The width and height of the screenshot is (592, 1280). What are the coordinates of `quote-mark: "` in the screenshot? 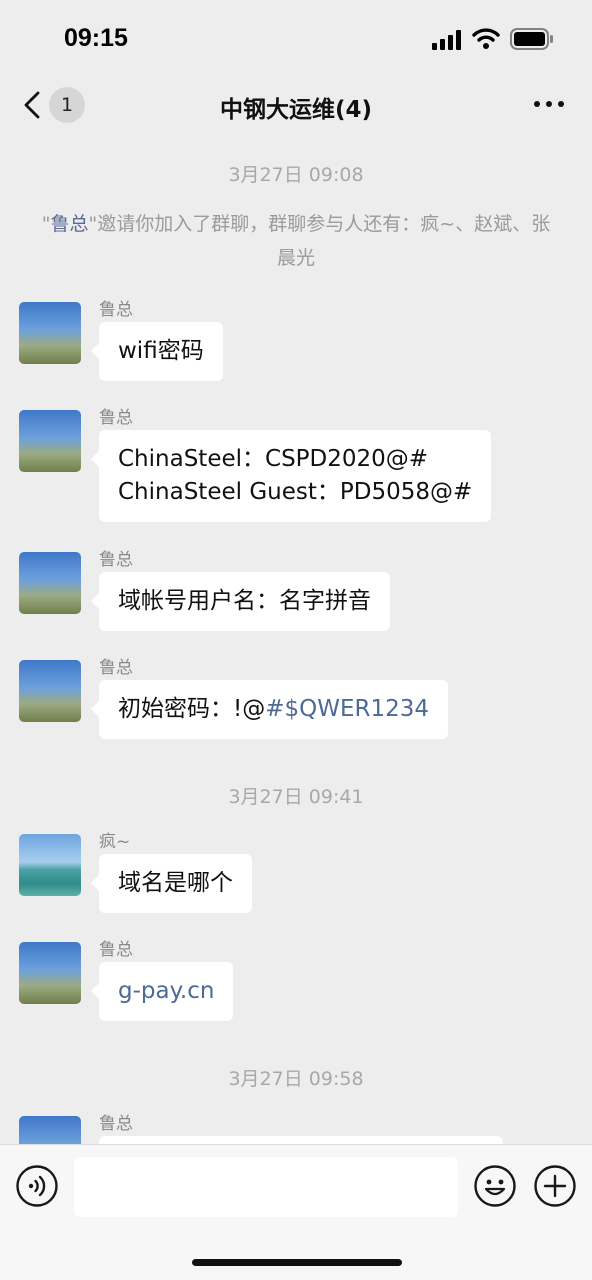 It's located at (46, 224).